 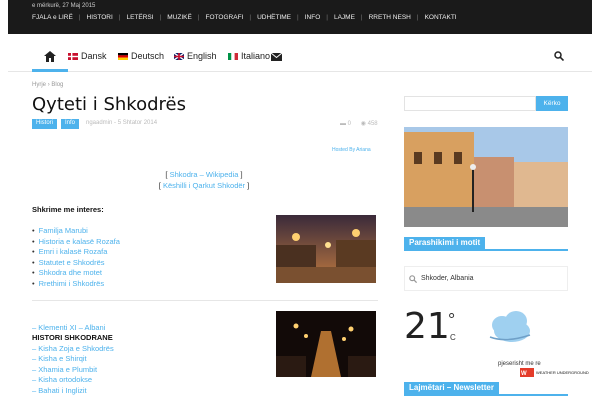 What do you see at coordinates (76, 242) in the screenshot?
I see `list-item: Historia e kalasë Rozafa` at bounding box center [76, 242].